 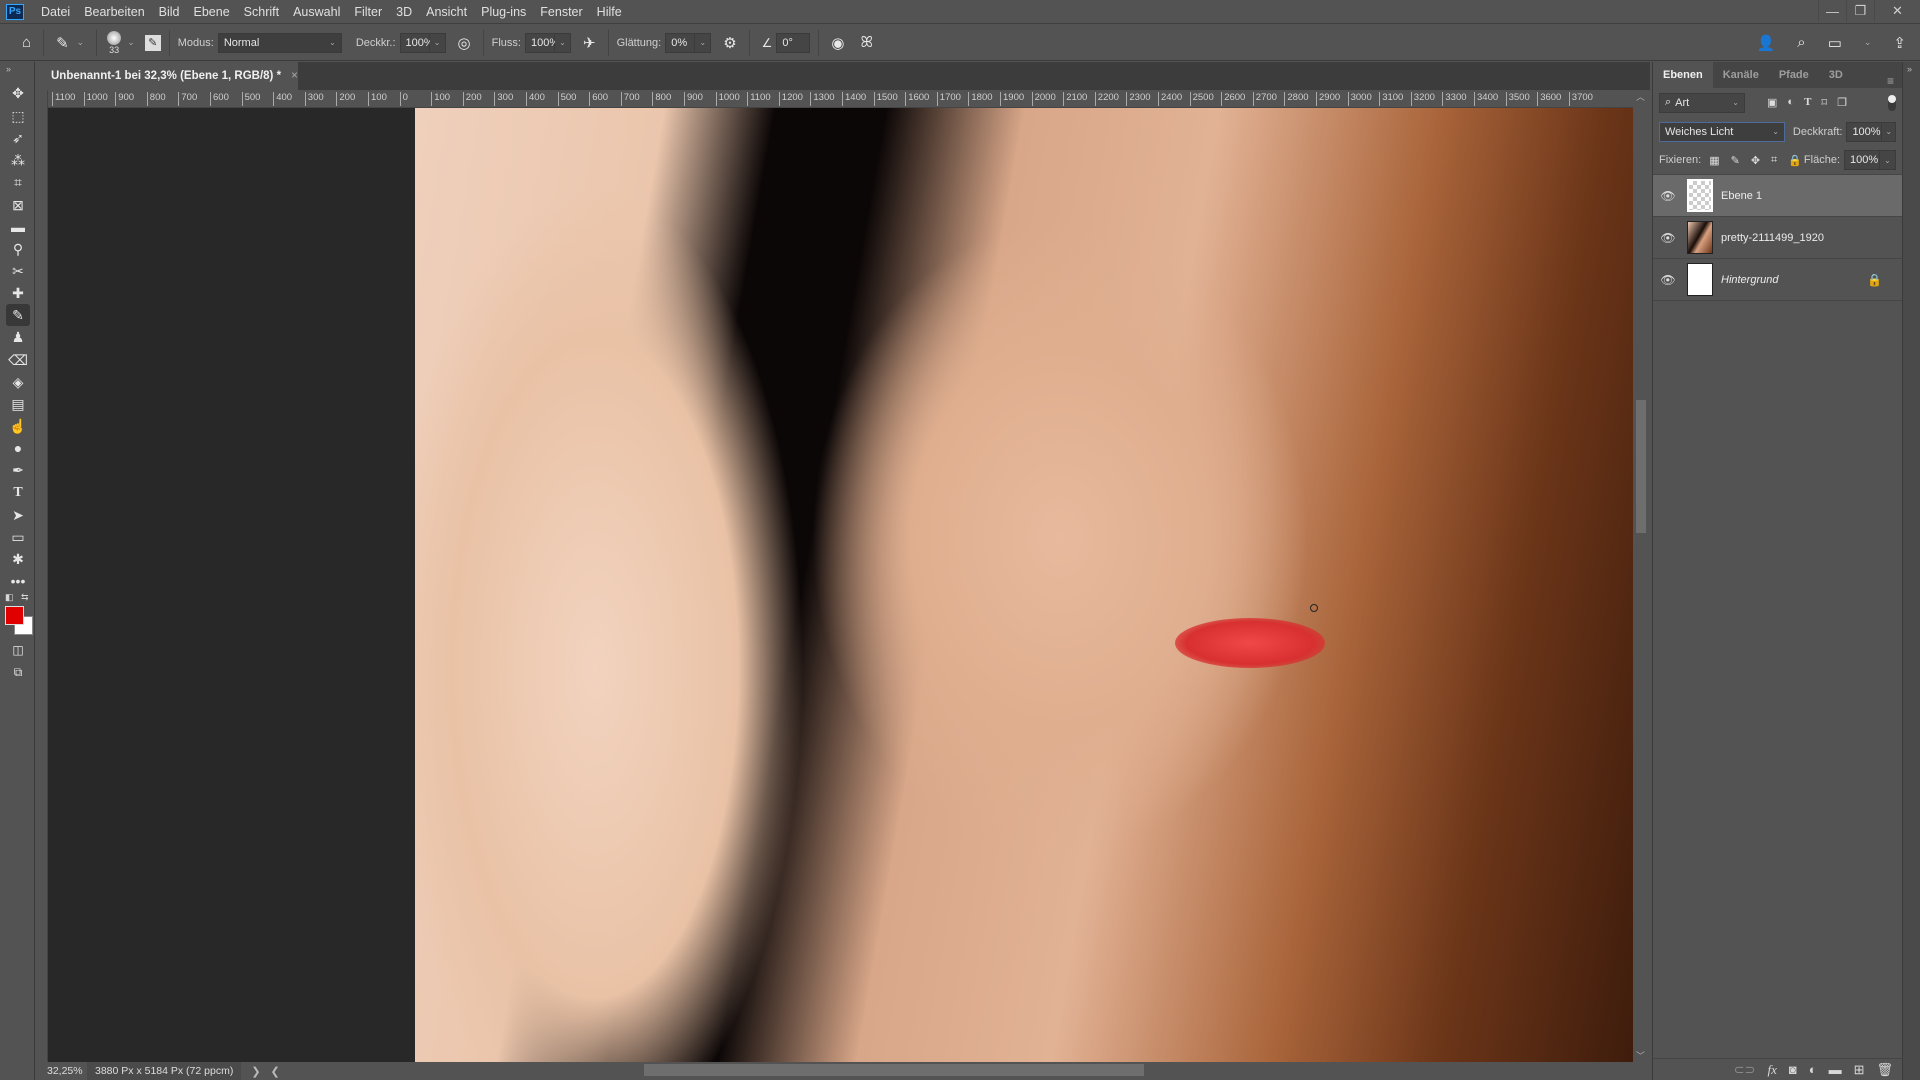 I want to click on vertical-scroll-thumb, so click(x=1641, y=466).